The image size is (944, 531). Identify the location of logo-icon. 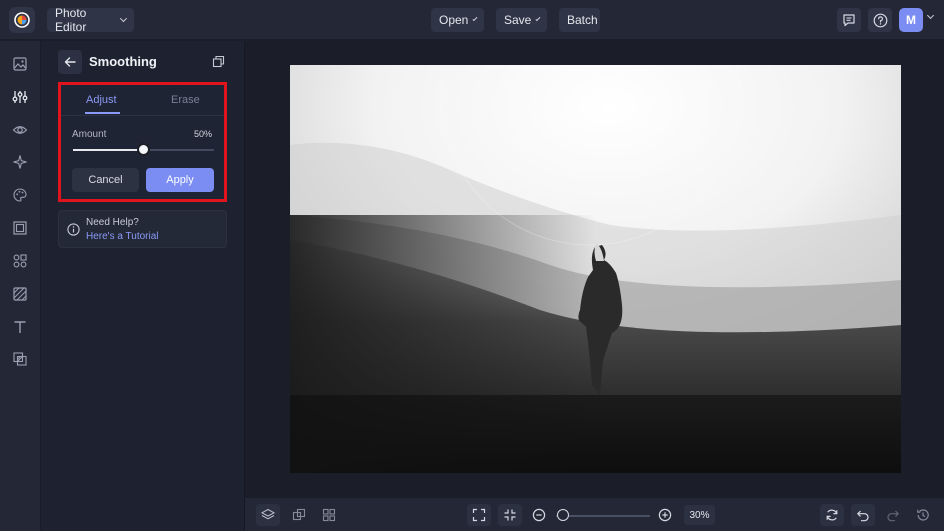
(22, 20).